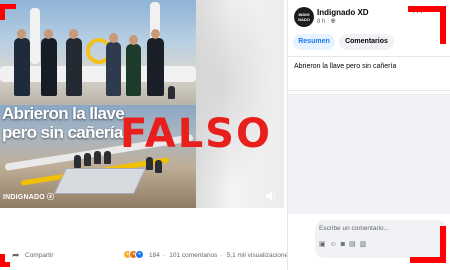 The height and width of the screenshot is (270, 450). Describe the element at coordinates (354, 244) in the screenshot. I see `gif-icon: ▤` at that location.